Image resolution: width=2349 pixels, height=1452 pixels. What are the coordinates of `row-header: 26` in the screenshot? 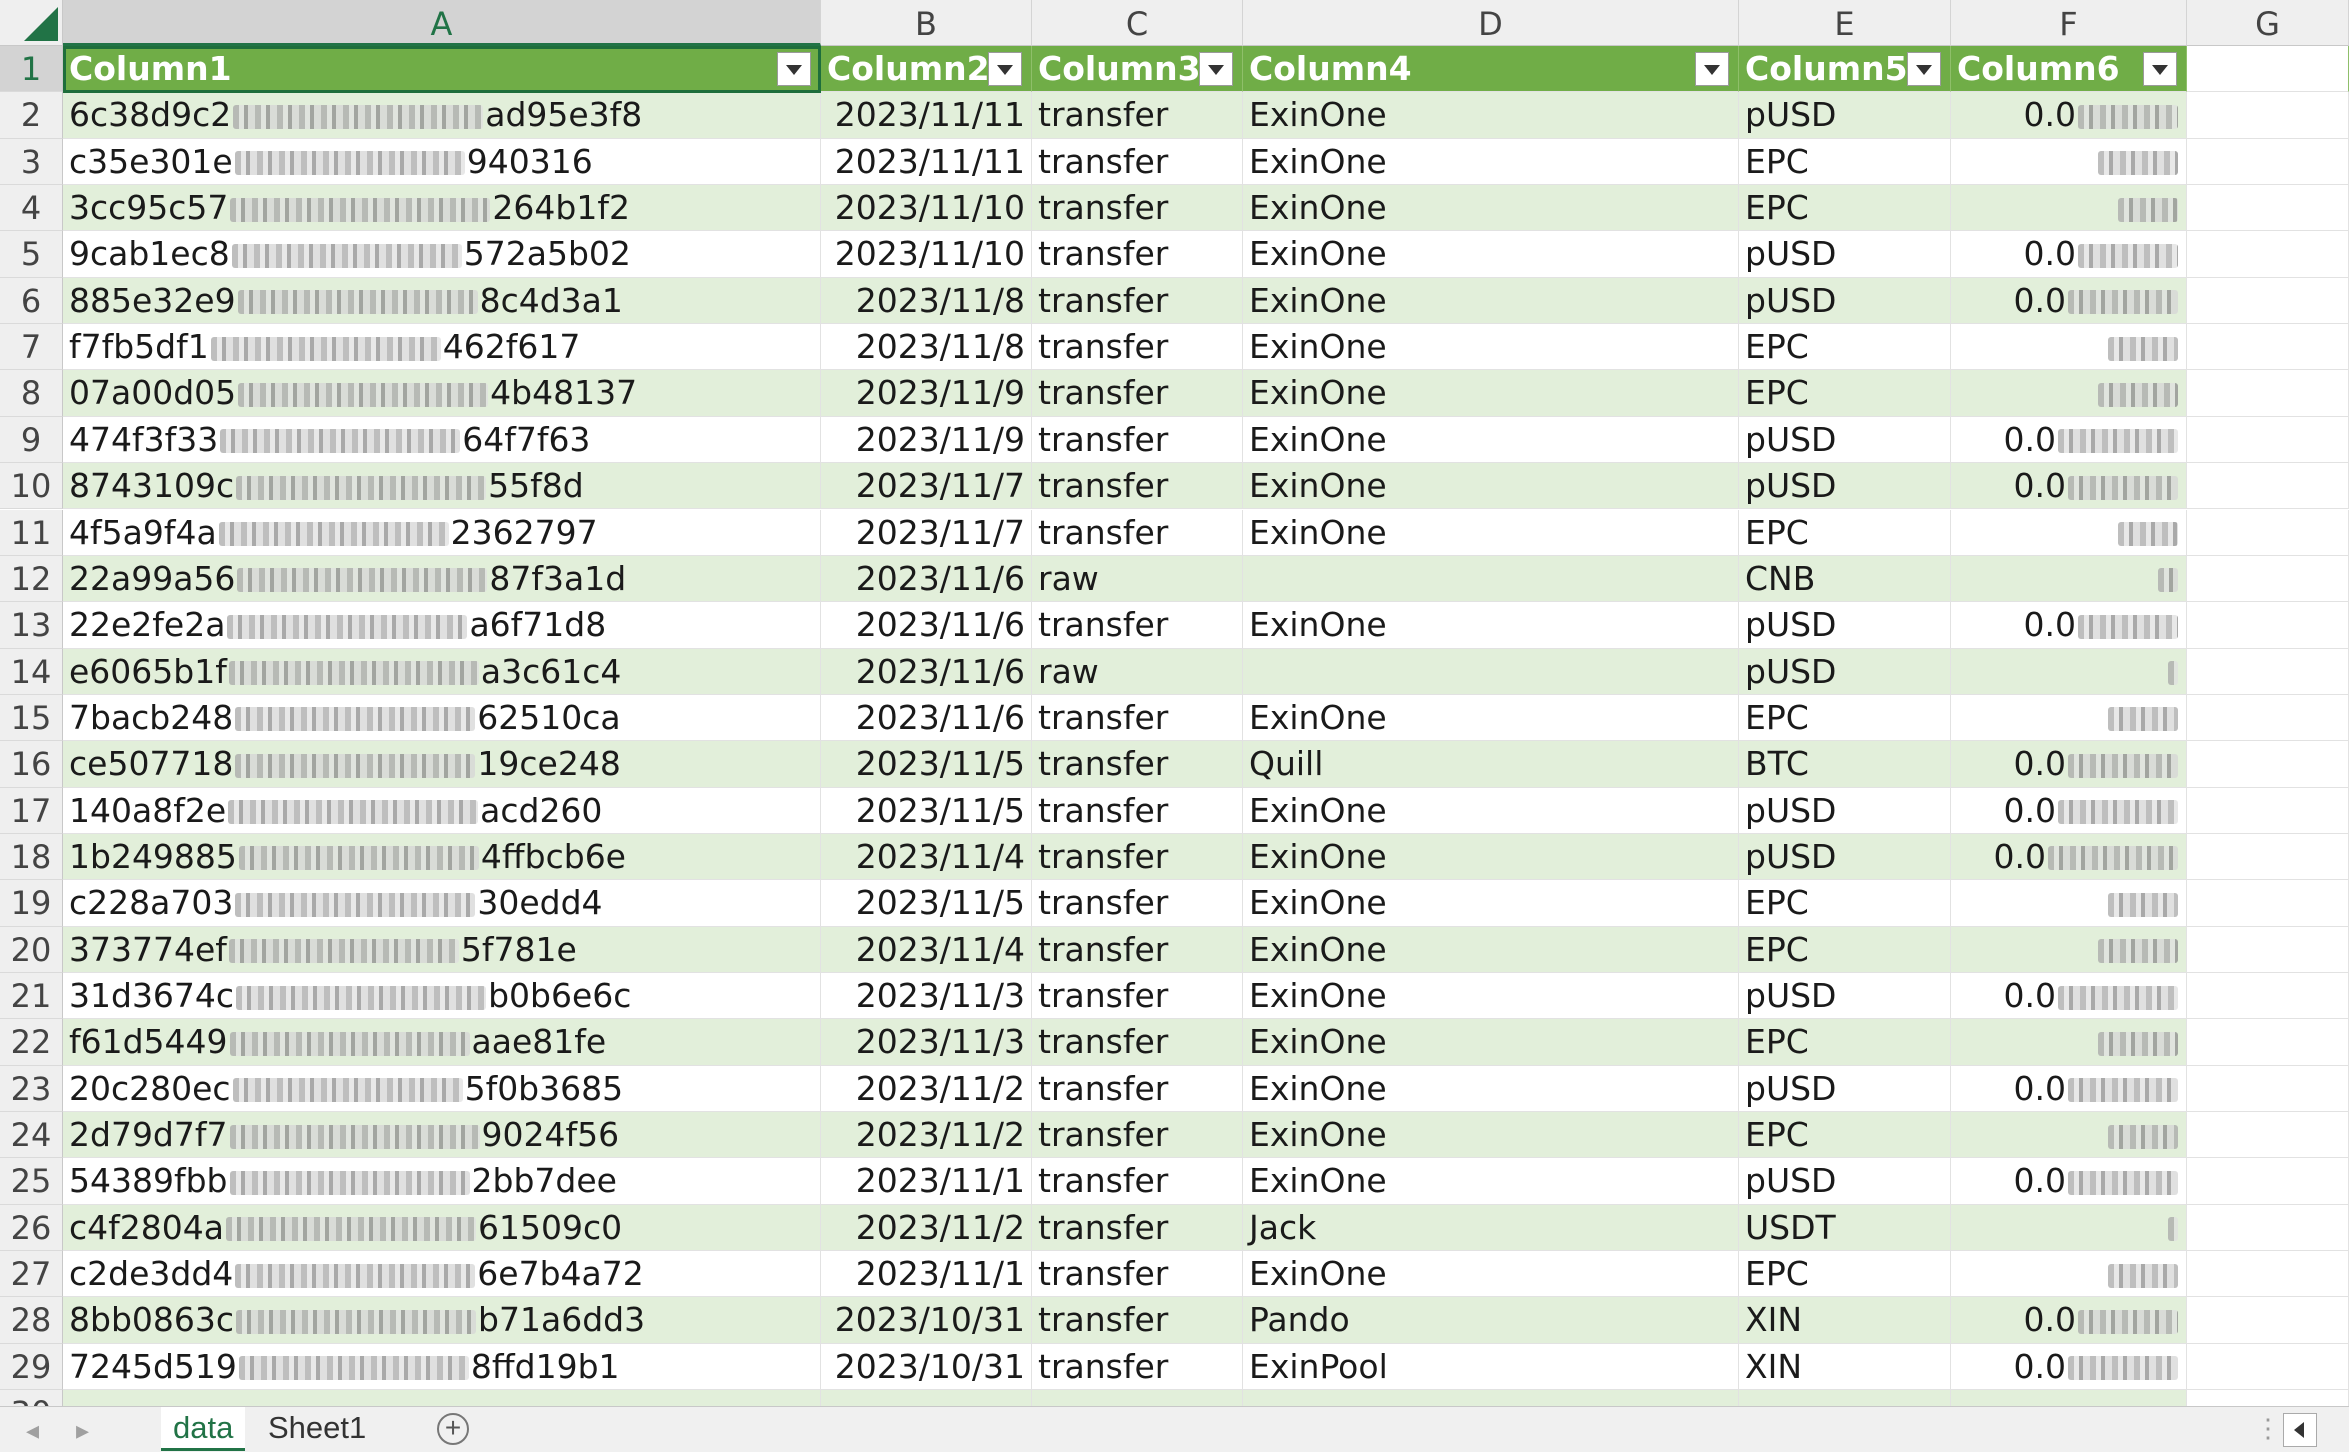 It's located at (31, 1228).